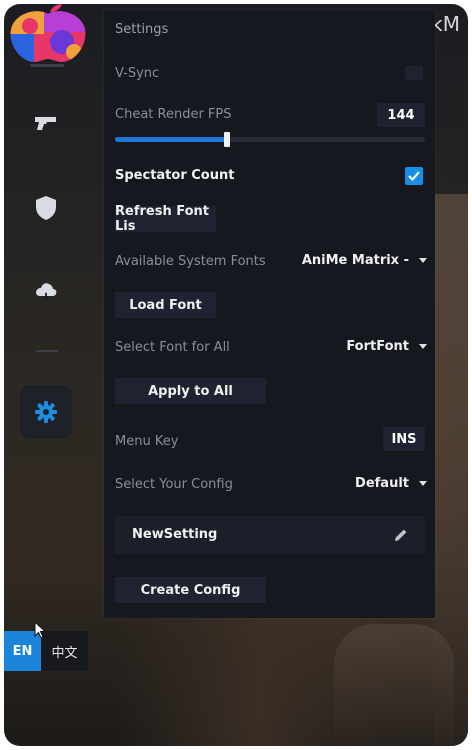 Image resolution: width=472 pixels, height=750 pixels. I want to click on nav-settings, so click(46, 412).